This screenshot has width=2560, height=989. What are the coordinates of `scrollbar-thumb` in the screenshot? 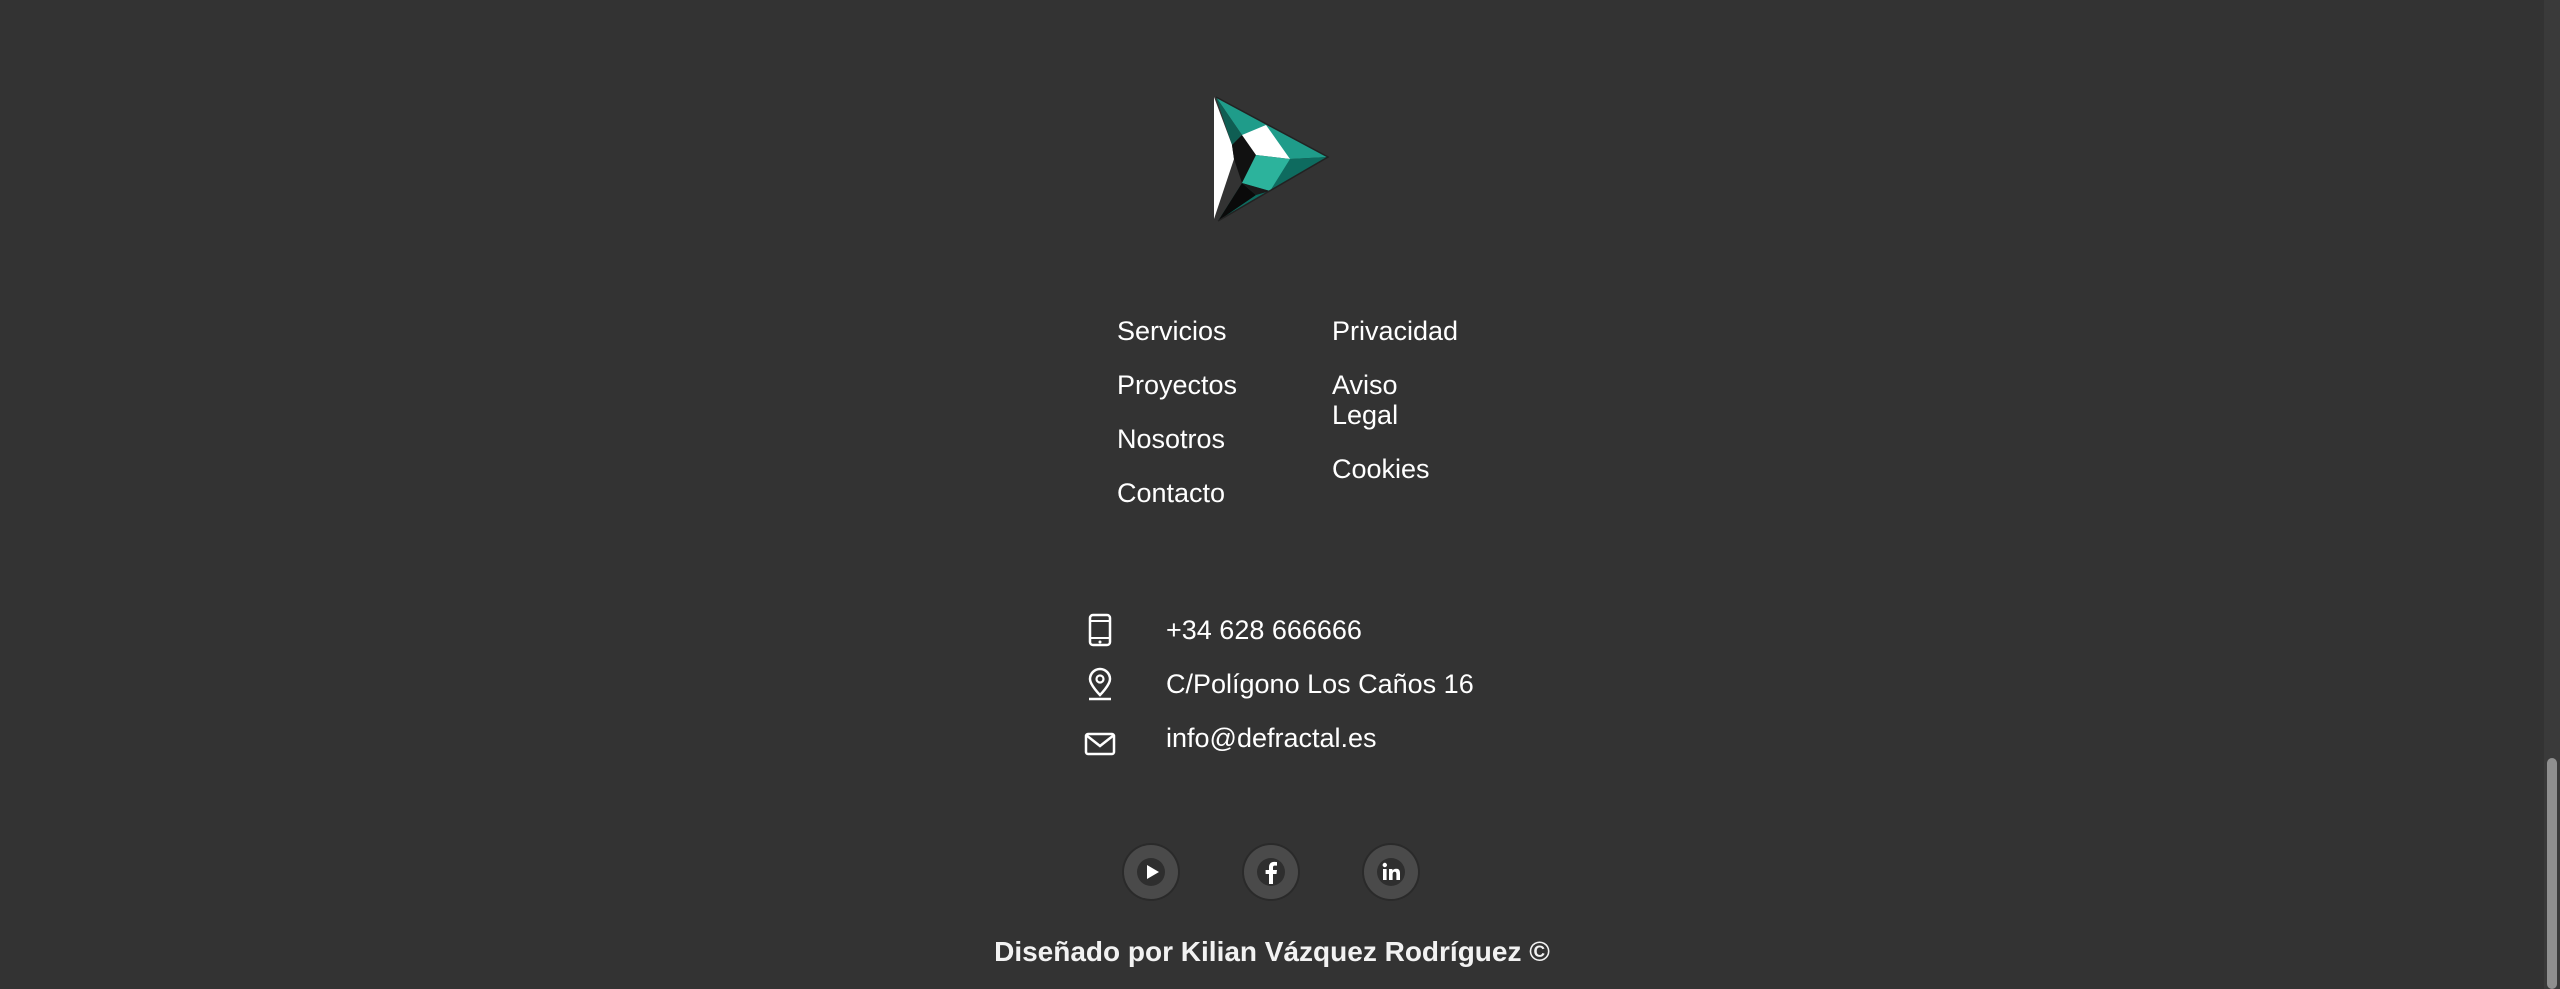 It's located at (2552, 873).